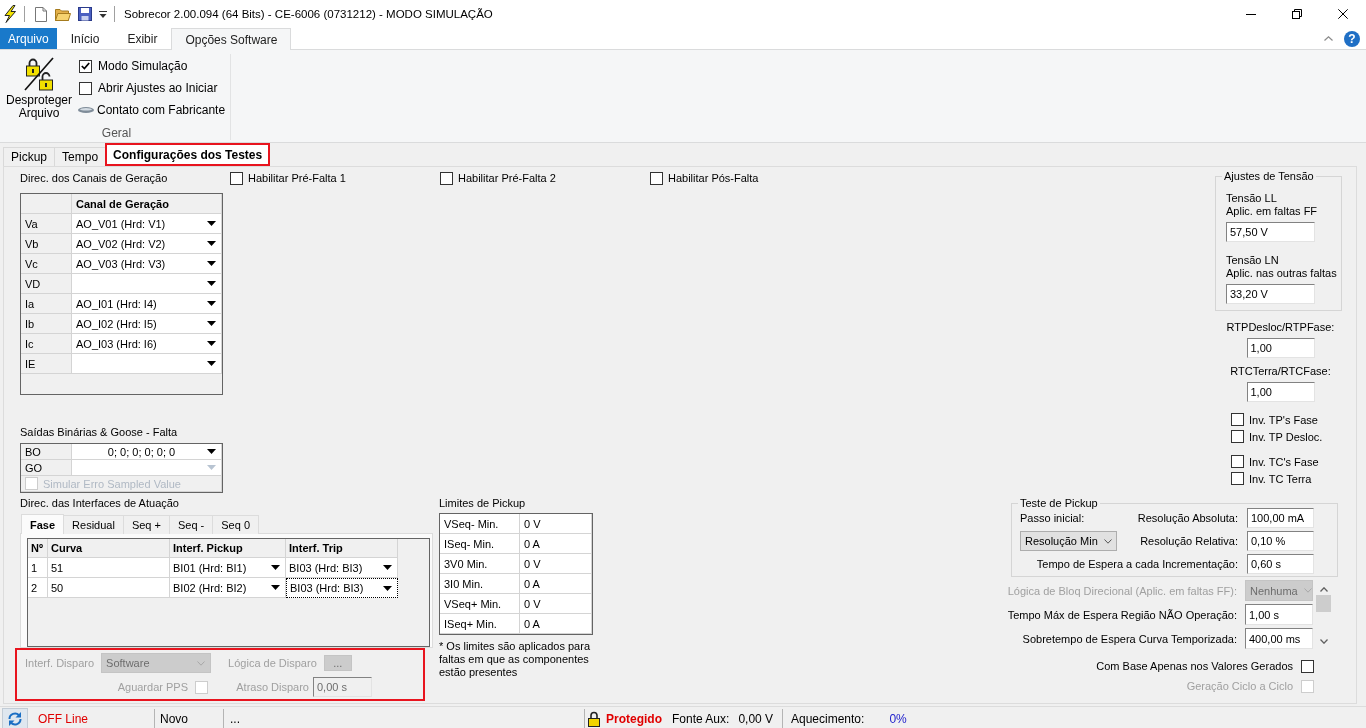 This screenshot has height=728, width=1366. I want to click on ribbon-tab: Exibir, so click(142, 38).